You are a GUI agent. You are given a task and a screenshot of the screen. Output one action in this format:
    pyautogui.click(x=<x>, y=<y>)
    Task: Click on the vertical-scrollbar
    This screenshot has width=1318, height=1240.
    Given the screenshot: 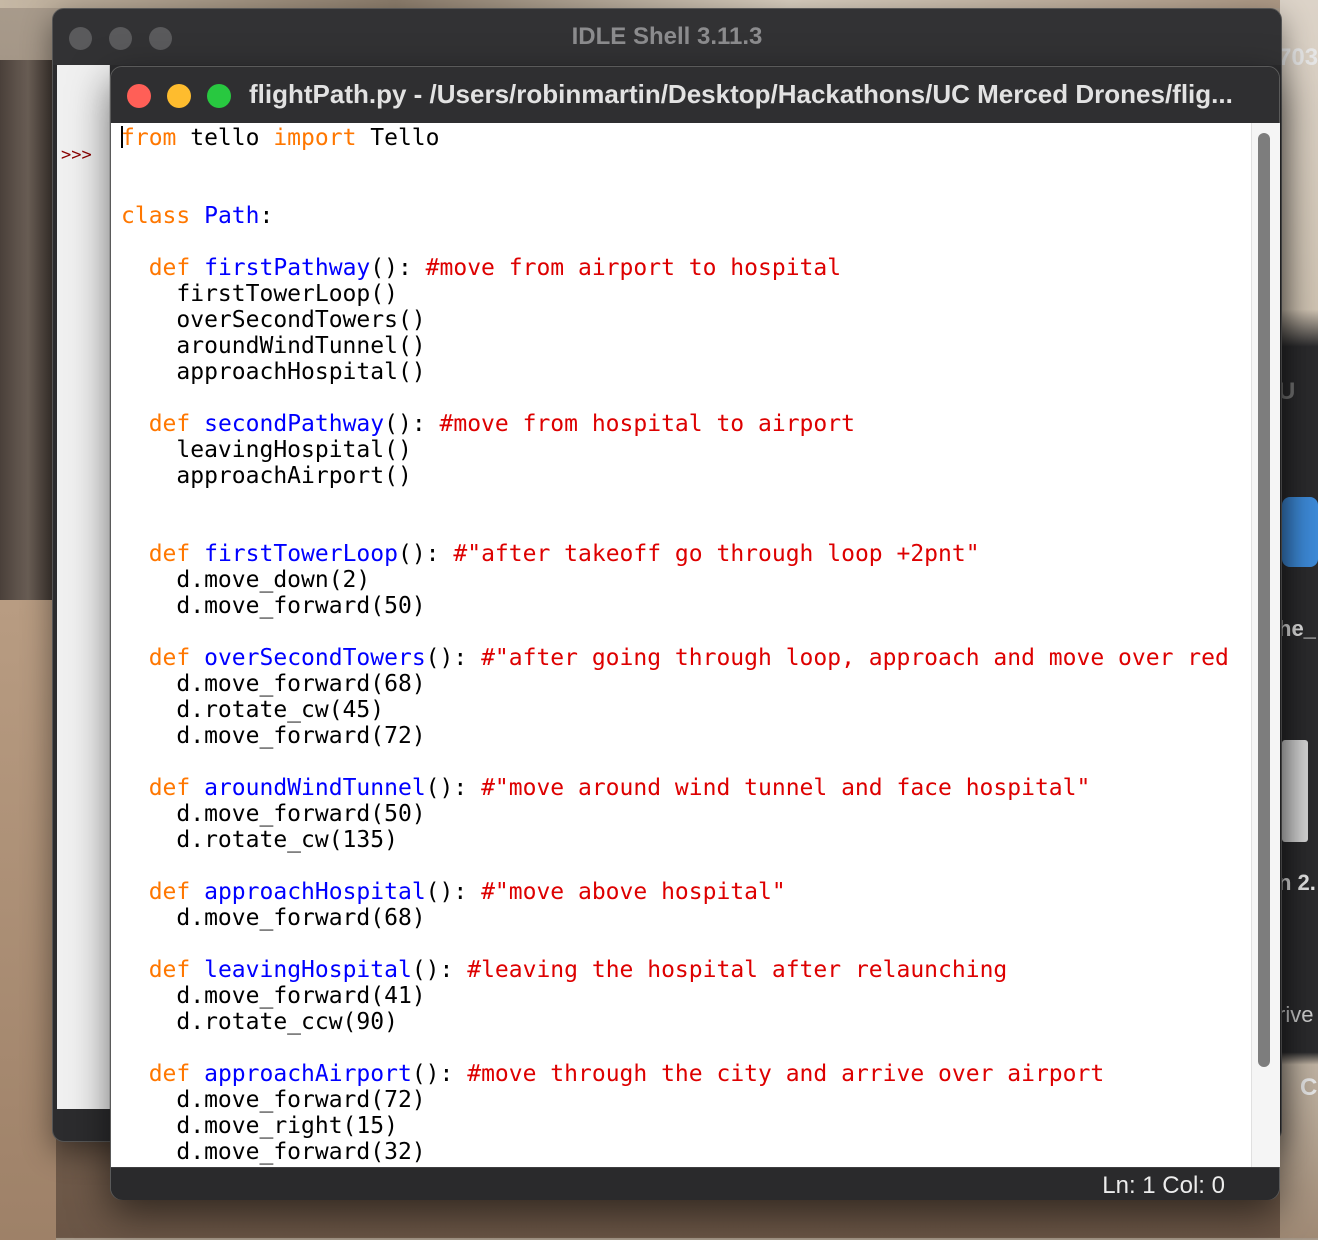 What is the action you would take?
    pyautogui.click(x=1265, y=645)
    